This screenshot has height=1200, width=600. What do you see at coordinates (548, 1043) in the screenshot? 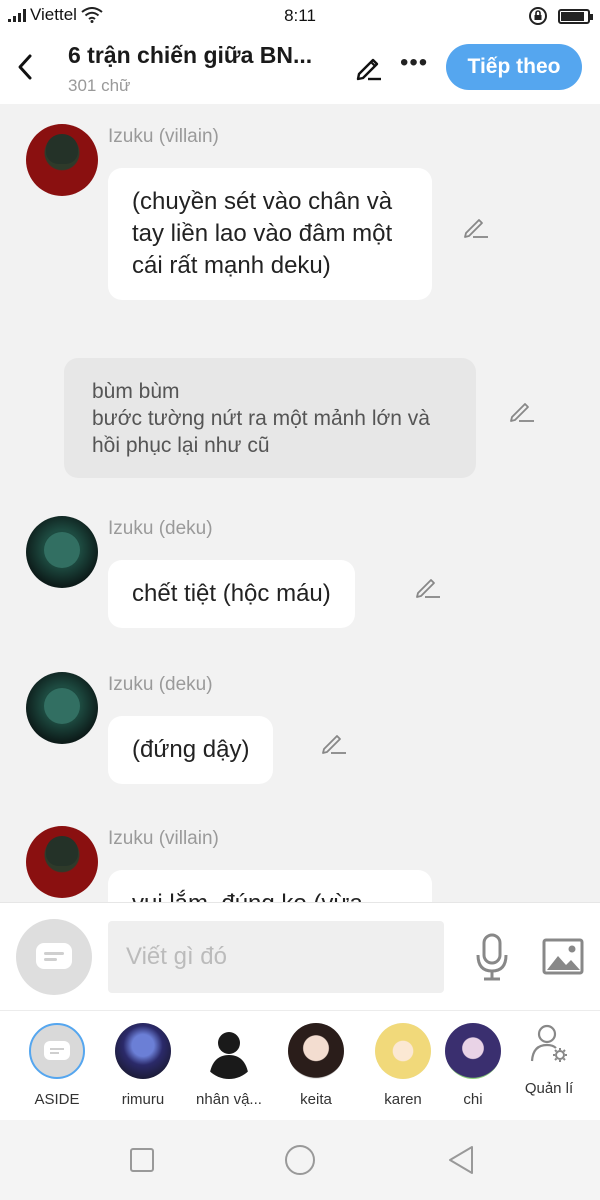
I see `manage-person-gear-icon` at bounding box center [548, 1043].